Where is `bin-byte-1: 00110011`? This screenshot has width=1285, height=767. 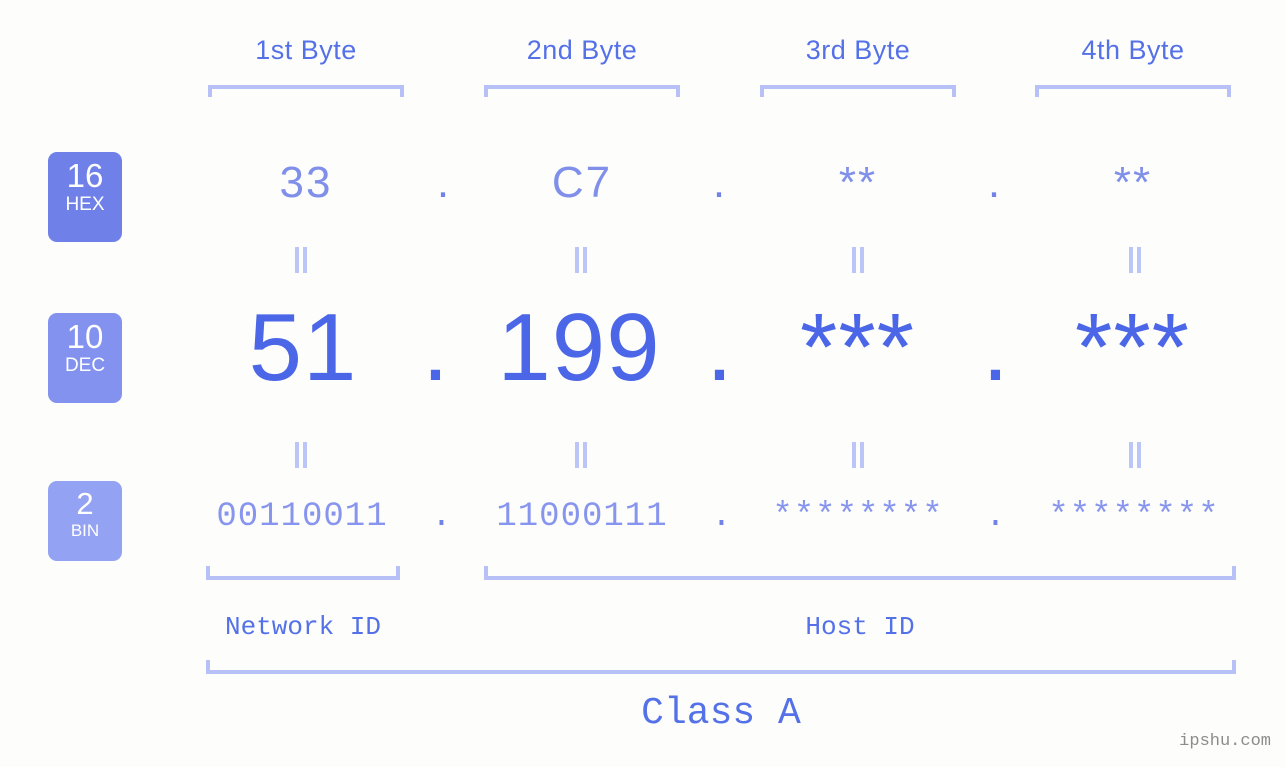 bin-byte-1: 00110011 is located at coordinates (302, 517).